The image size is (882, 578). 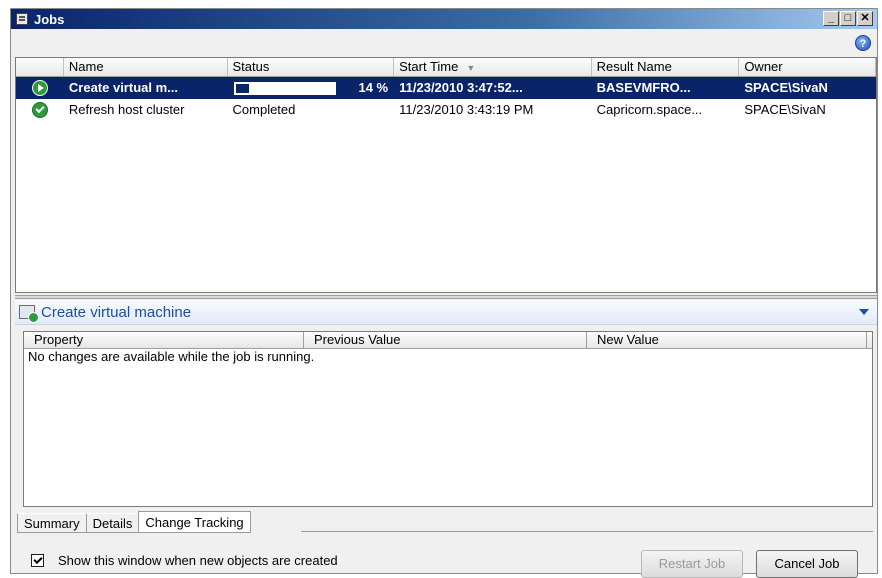 I want to click on help-icon: ?, so click(x=863, y=43).